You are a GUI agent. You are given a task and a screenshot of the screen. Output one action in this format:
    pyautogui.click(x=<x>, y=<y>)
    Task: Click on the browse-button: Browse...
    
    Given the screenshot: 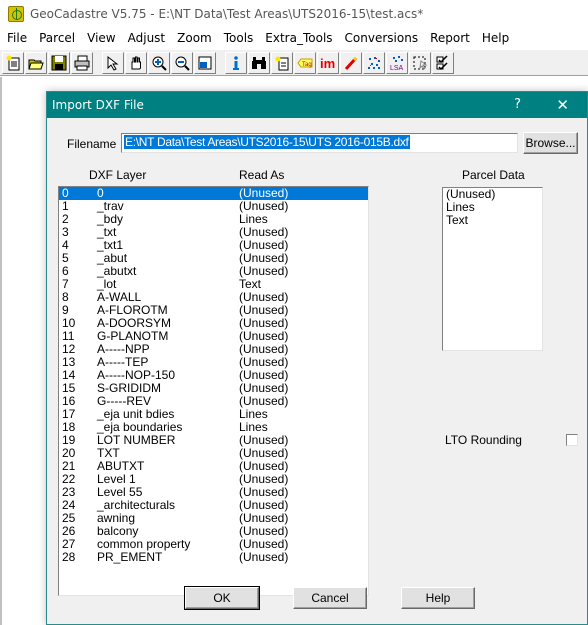 What is the action you would take?
    pyautogui.click(x=550, y=143)
    